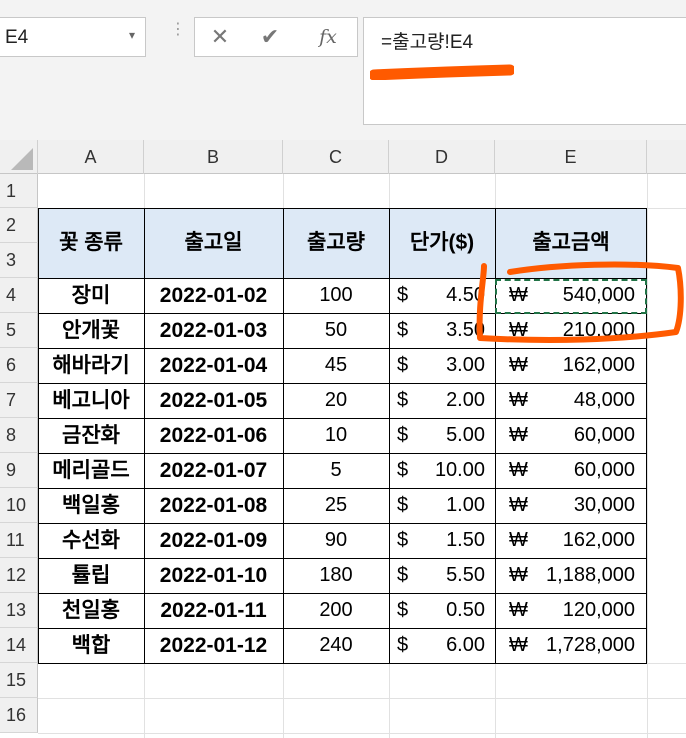 The image size is (686, 738). Describe the element at coordinates (19, 470) in the screenshot. I see `row-header: 9` at that location.